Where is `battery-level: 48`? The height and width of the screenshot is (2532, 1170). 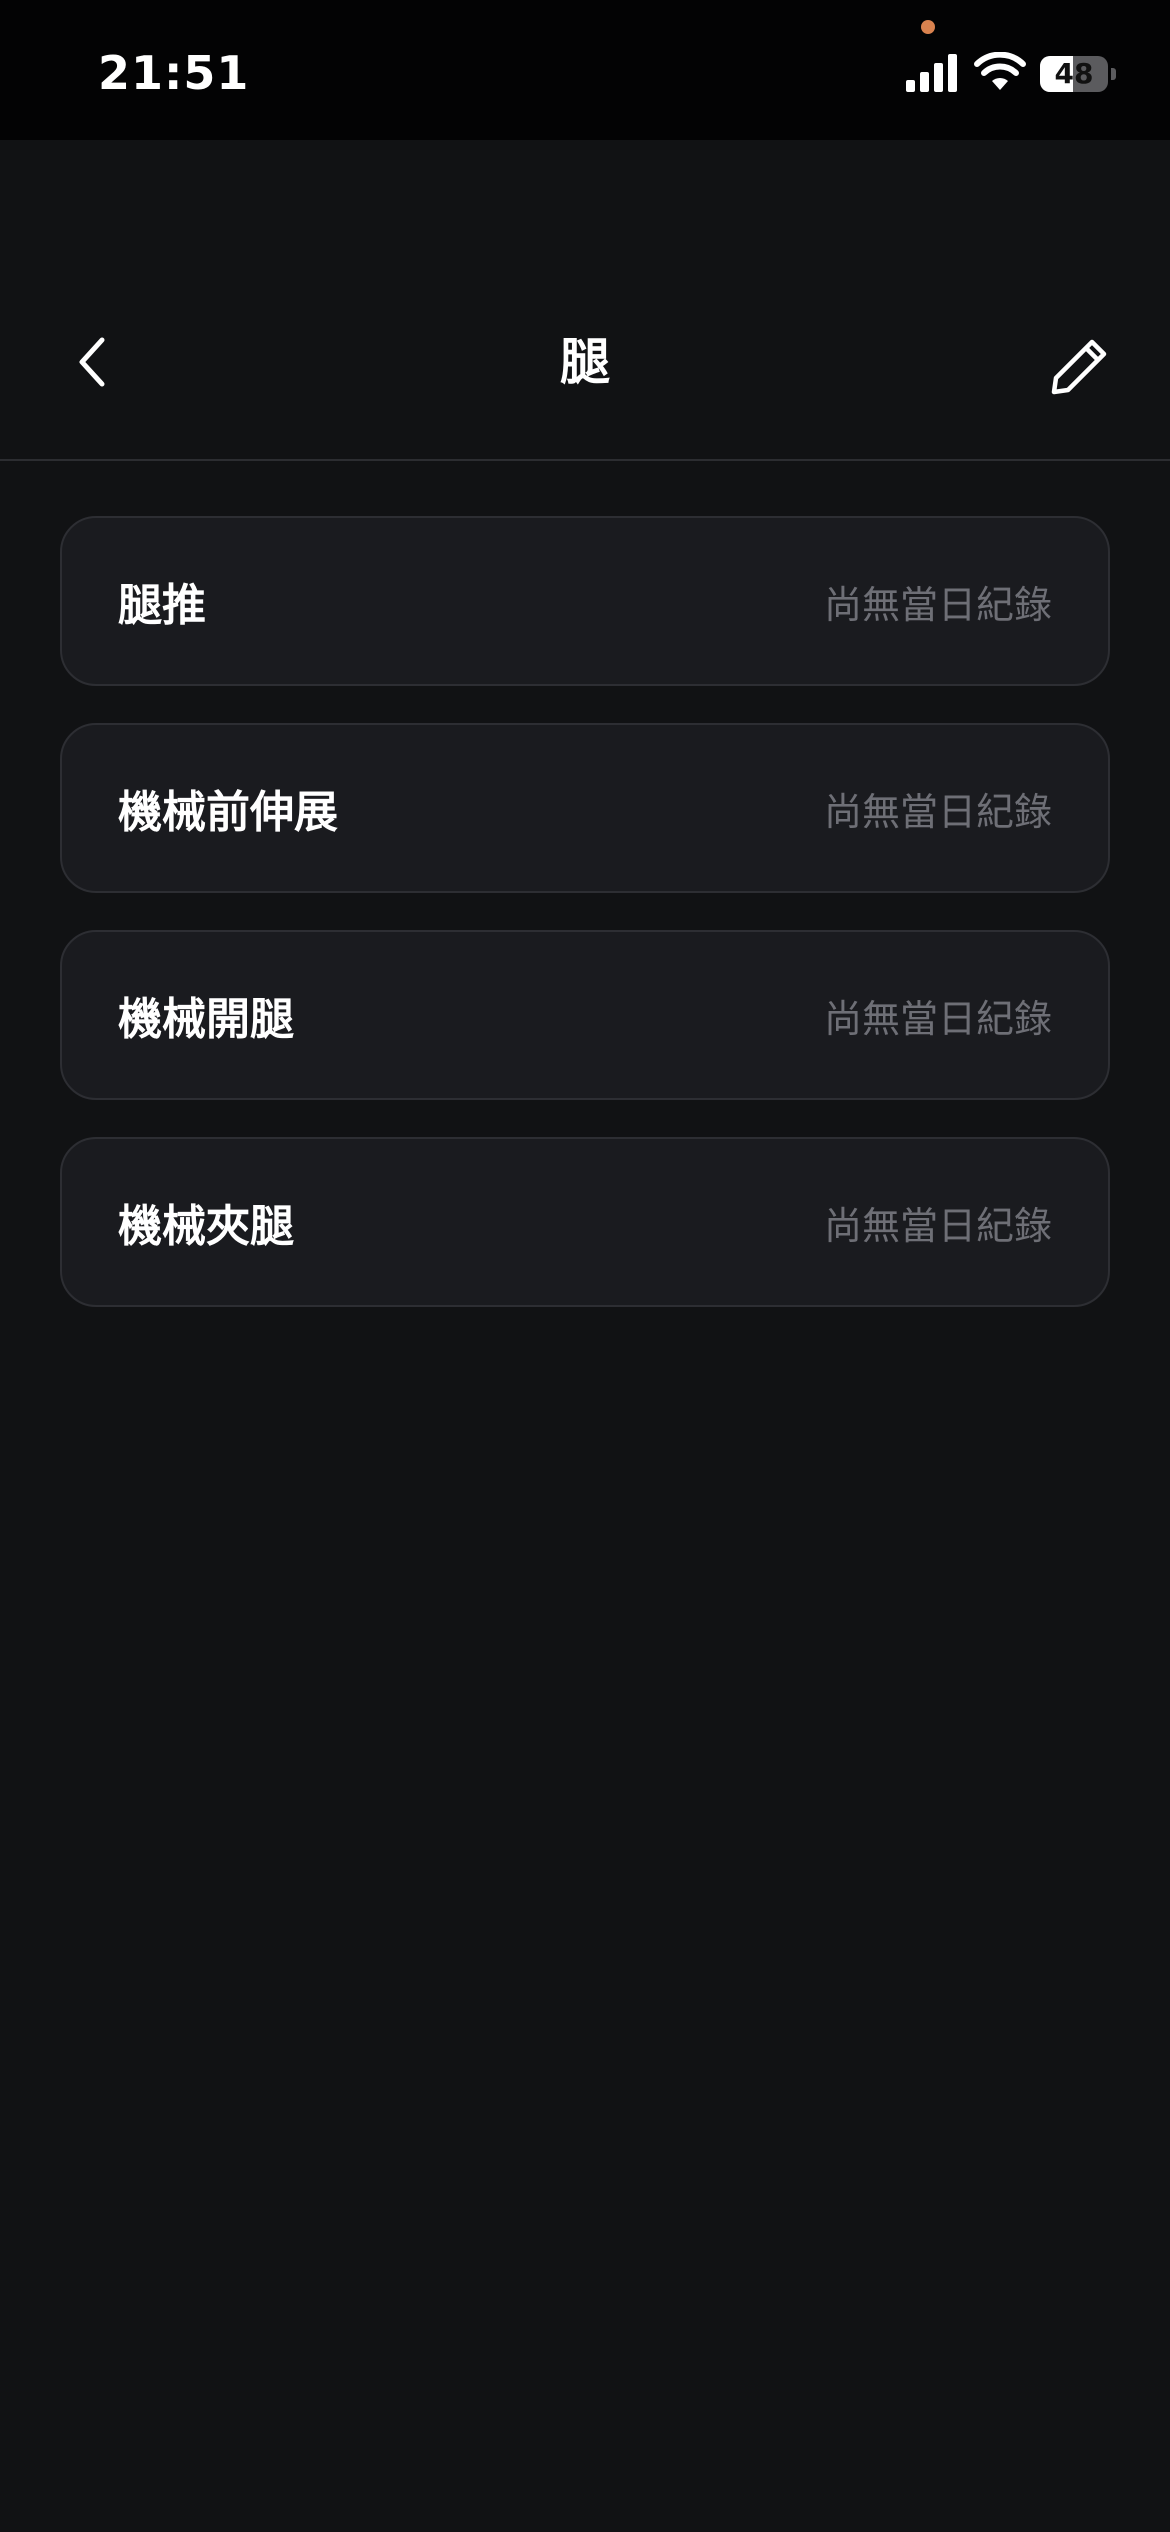
battery-level: 48 is located at coordinates (1074, 73).